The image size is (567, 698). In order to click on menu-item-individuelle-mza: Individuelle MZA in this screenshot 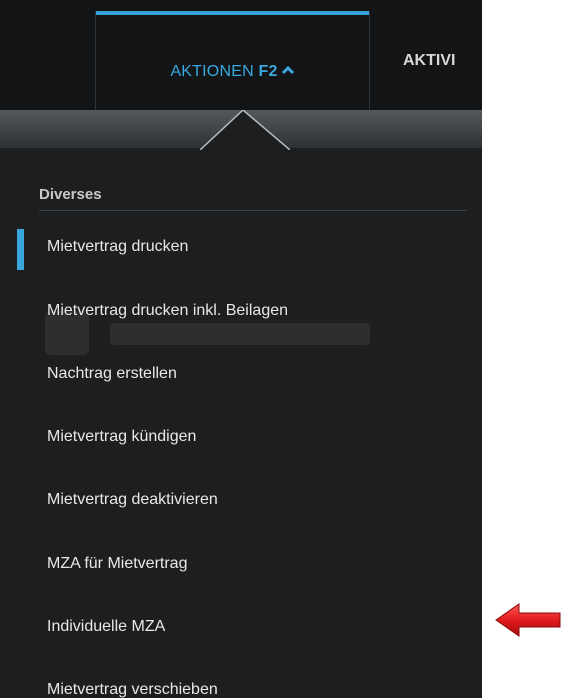, I will do `click(241, 629)`.